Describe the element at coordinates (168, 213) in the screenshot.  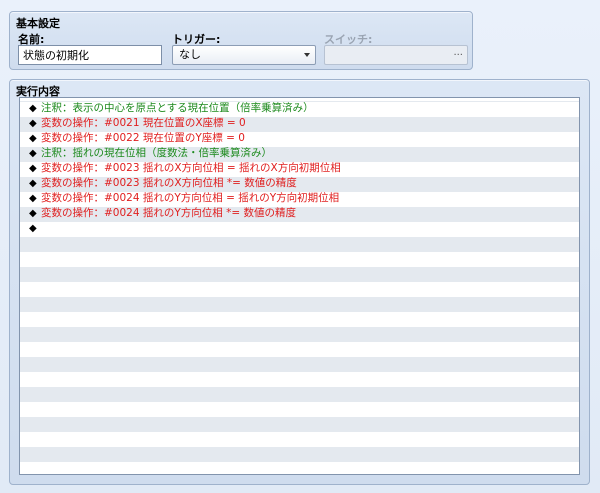
I see `command-text: 変数の操作：#0024 揺れのY方向位相 *= 数値の精度` at that location.